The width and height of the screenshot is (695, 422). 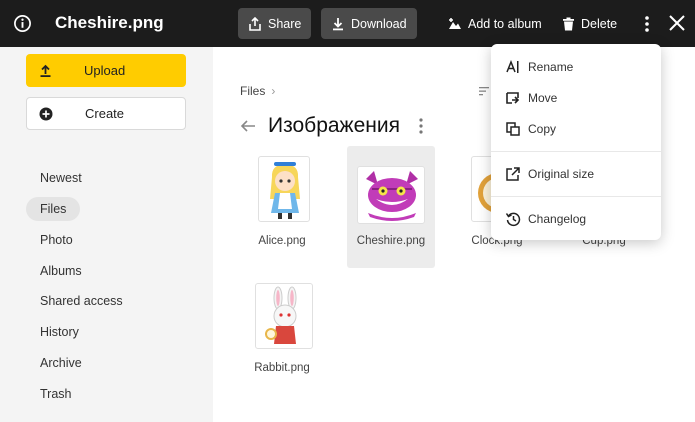 What do you see at coordinates (255, 23) in the screenshot?
I see `share-icon` at bounding box center [255, 23].